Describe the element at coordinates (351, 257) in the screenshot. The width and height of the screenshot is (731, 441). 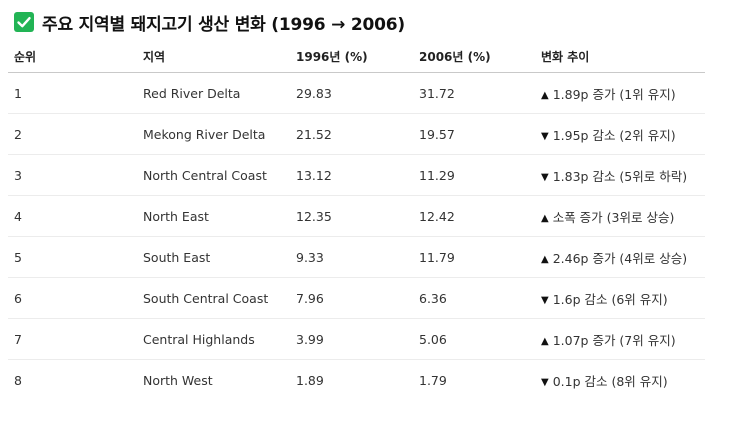
I see `value-1996-cell: 9.33` at that location.